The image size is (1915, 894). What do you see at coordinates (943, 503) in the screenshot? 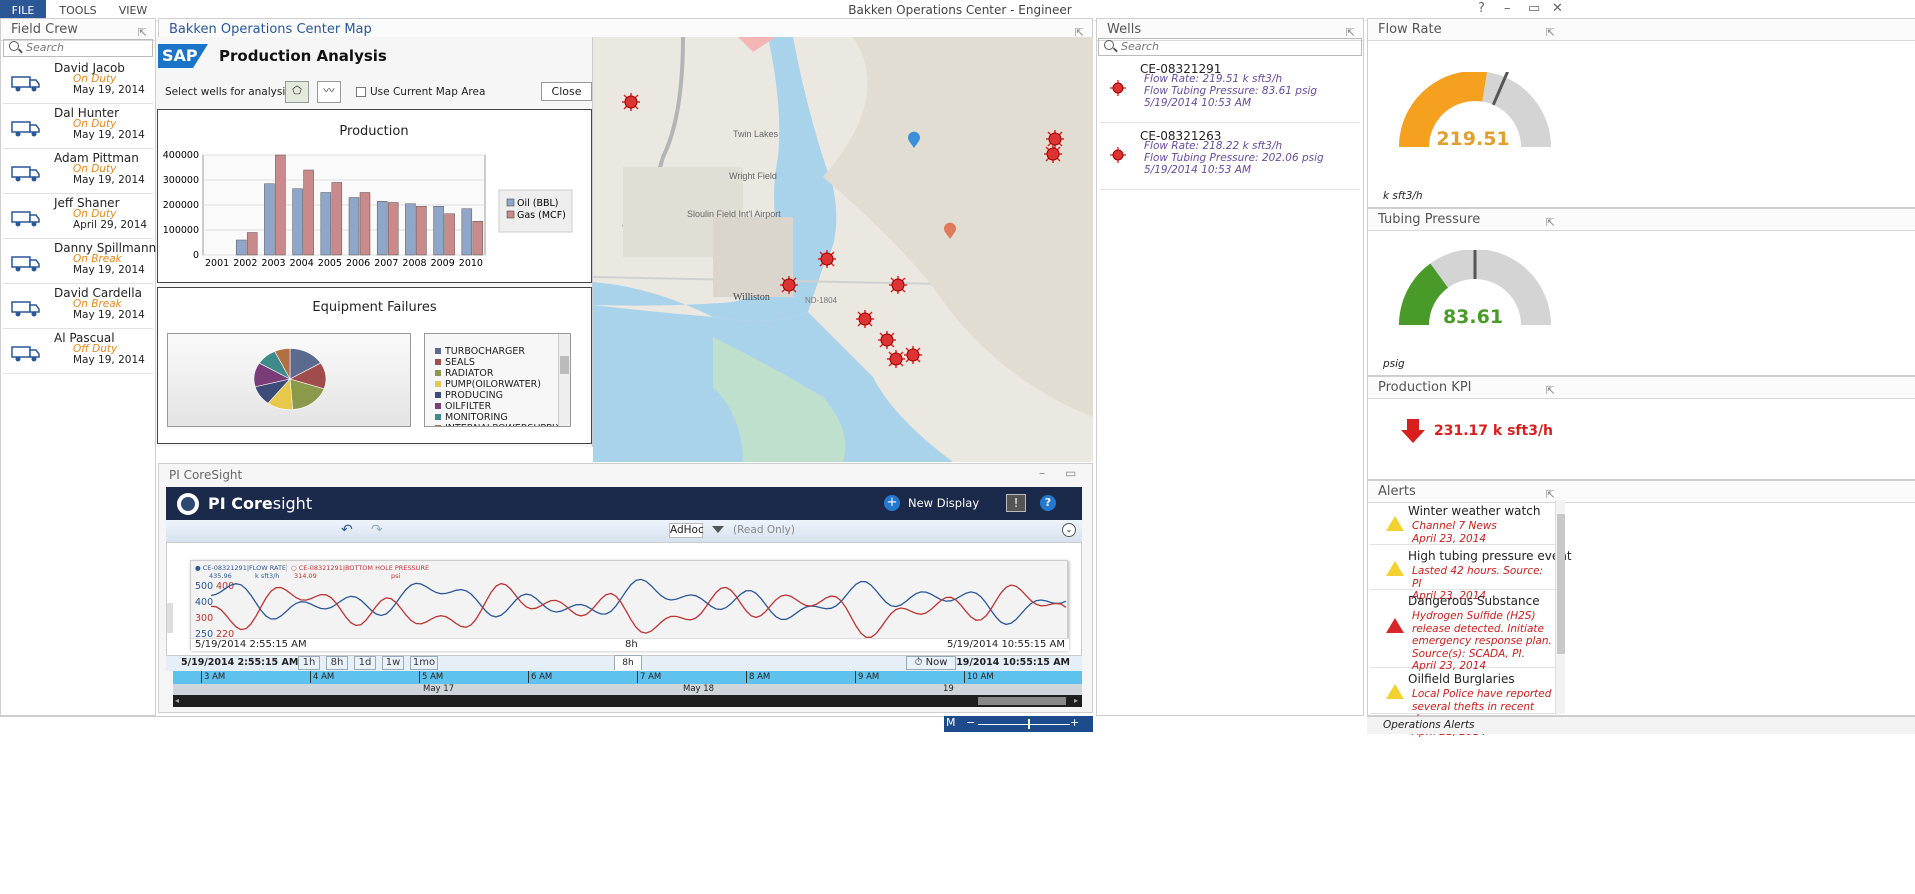
I see `new-display-button: New Display` at bounding box center [943, 503].